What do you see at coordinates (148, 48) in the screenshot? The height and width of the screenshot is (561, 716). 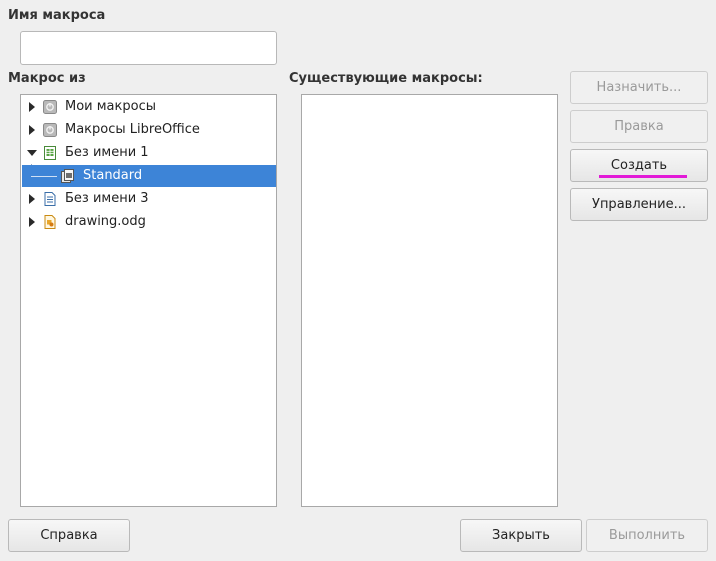 I see `macro-name-input` at bounding box center [148, 48].